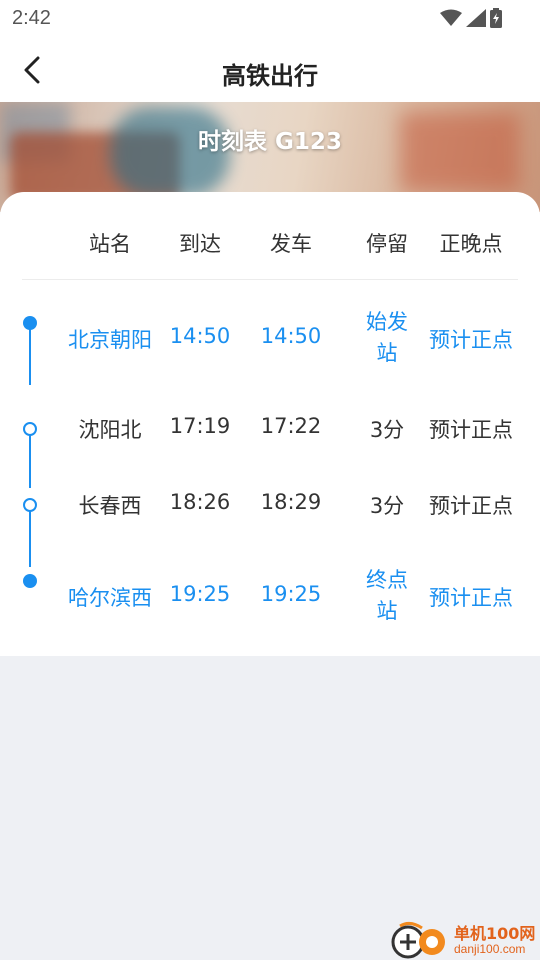  Describe the element at coordinates (291, 594) in the screenshot. I see `depart-time: 19:25` at that location.